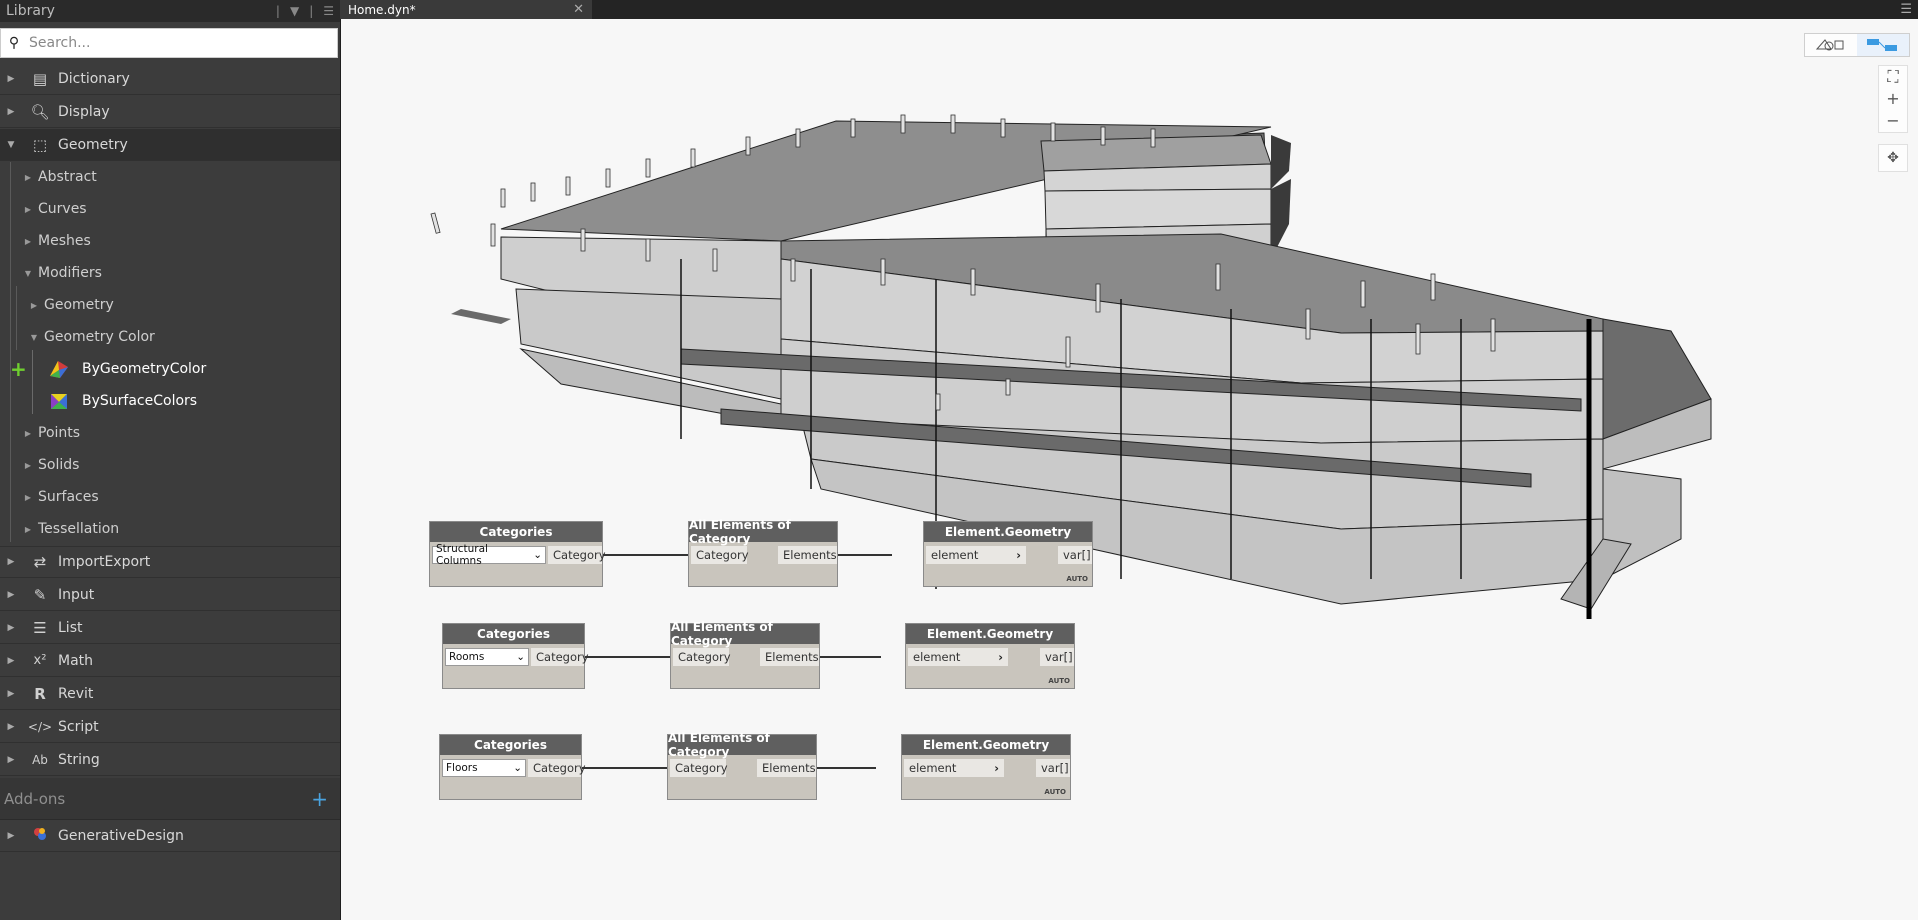 The width and height of the screenshot is (1918, 920). Describe the element at coordinates (170, 433) in the screenshot. I see `library-subitem-points: ▶ Points` at that location.